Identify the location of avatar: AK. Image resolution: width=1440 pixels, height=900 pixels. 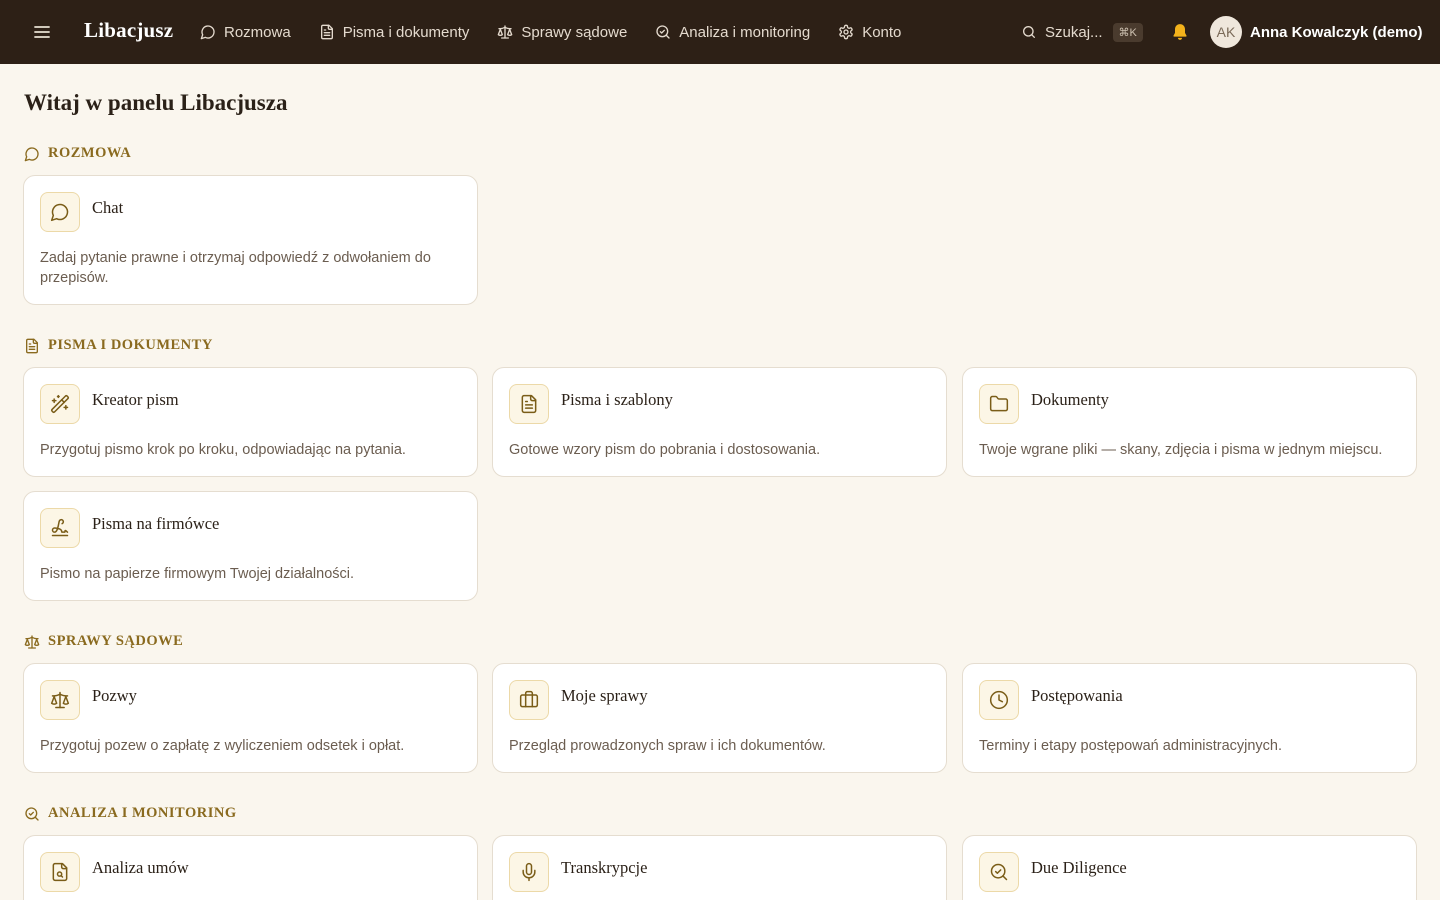
(1226, 32).